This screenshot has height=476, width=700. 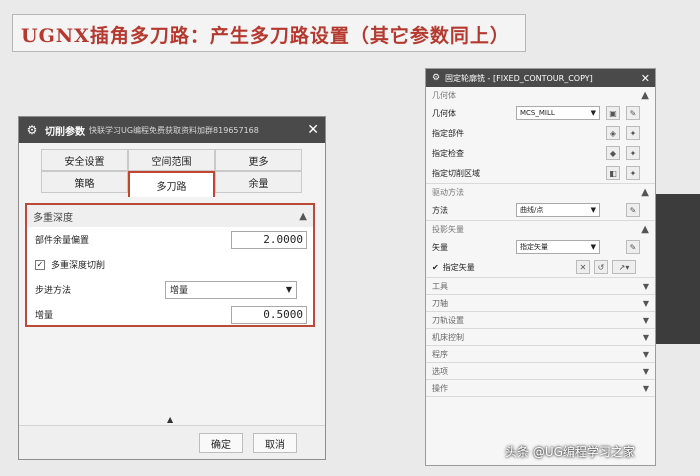 I want to click on projection-vector-section: 投影矢量 ▲ 矢量 指定矢量 ▼ ✎ ✔ 指定矢量 ✕ ↺ ↗▾, so click(x=540, y=249).